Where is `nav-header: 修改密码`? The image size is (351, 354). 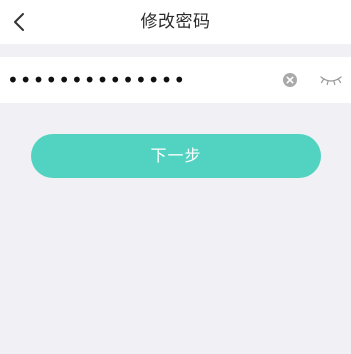 nav-header: 修改密码 is located at coordinates (175, 22).